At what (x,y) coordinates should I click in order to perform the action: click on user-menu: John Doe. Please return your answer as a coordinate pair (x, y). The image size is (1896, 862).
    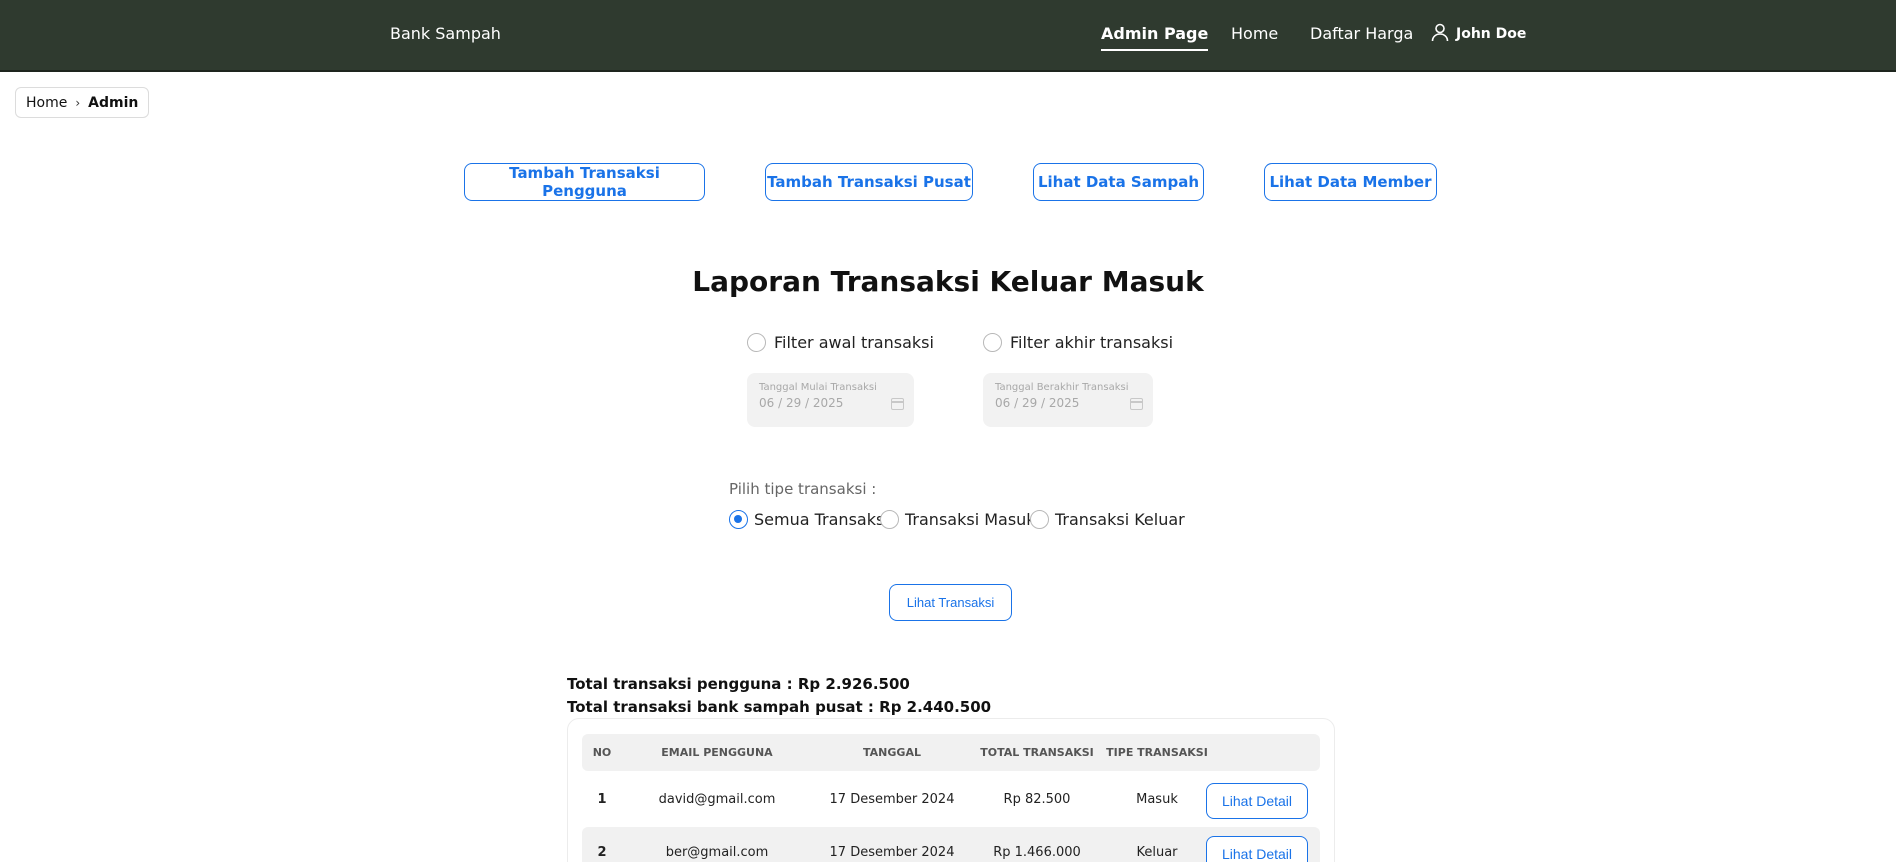
    Looking at the image, I should click on (1478, 34).